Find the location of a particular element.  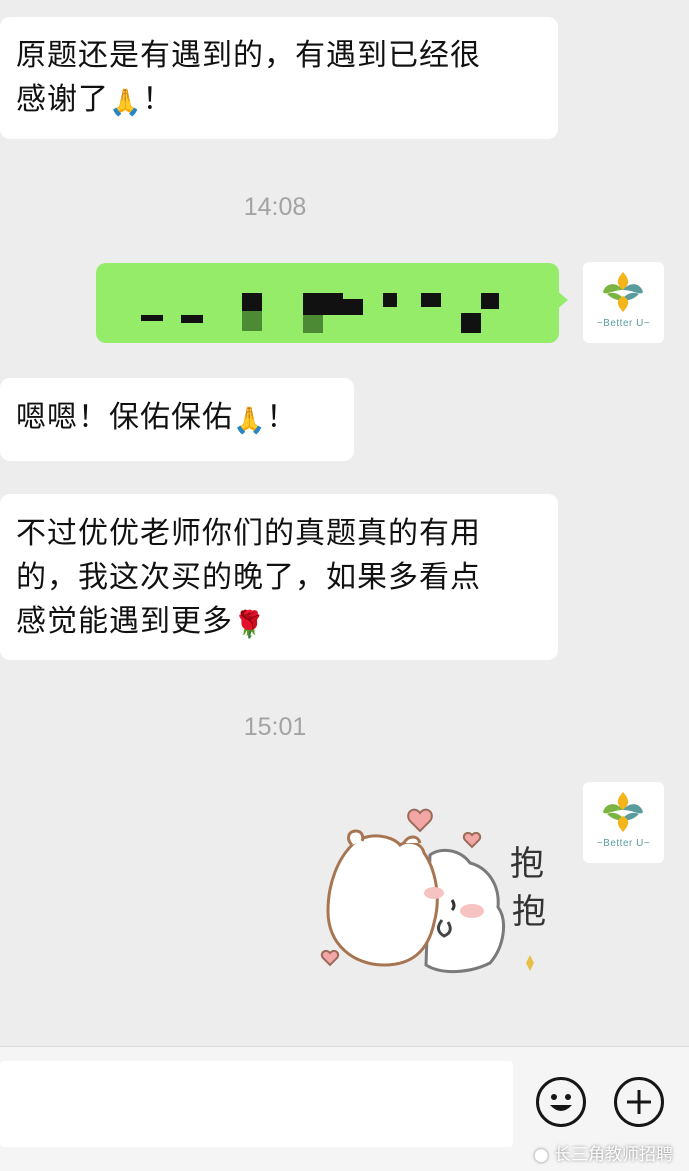

watermark-text: 长三角教师招聘 is located at coordinates (613, 1155).